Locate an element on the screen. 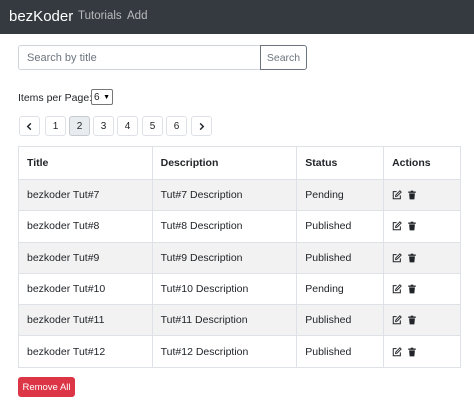 Image resolution: width=474 pixels, height=409 pixels. nav-link-add: Add is located at coordinates (137, 16).